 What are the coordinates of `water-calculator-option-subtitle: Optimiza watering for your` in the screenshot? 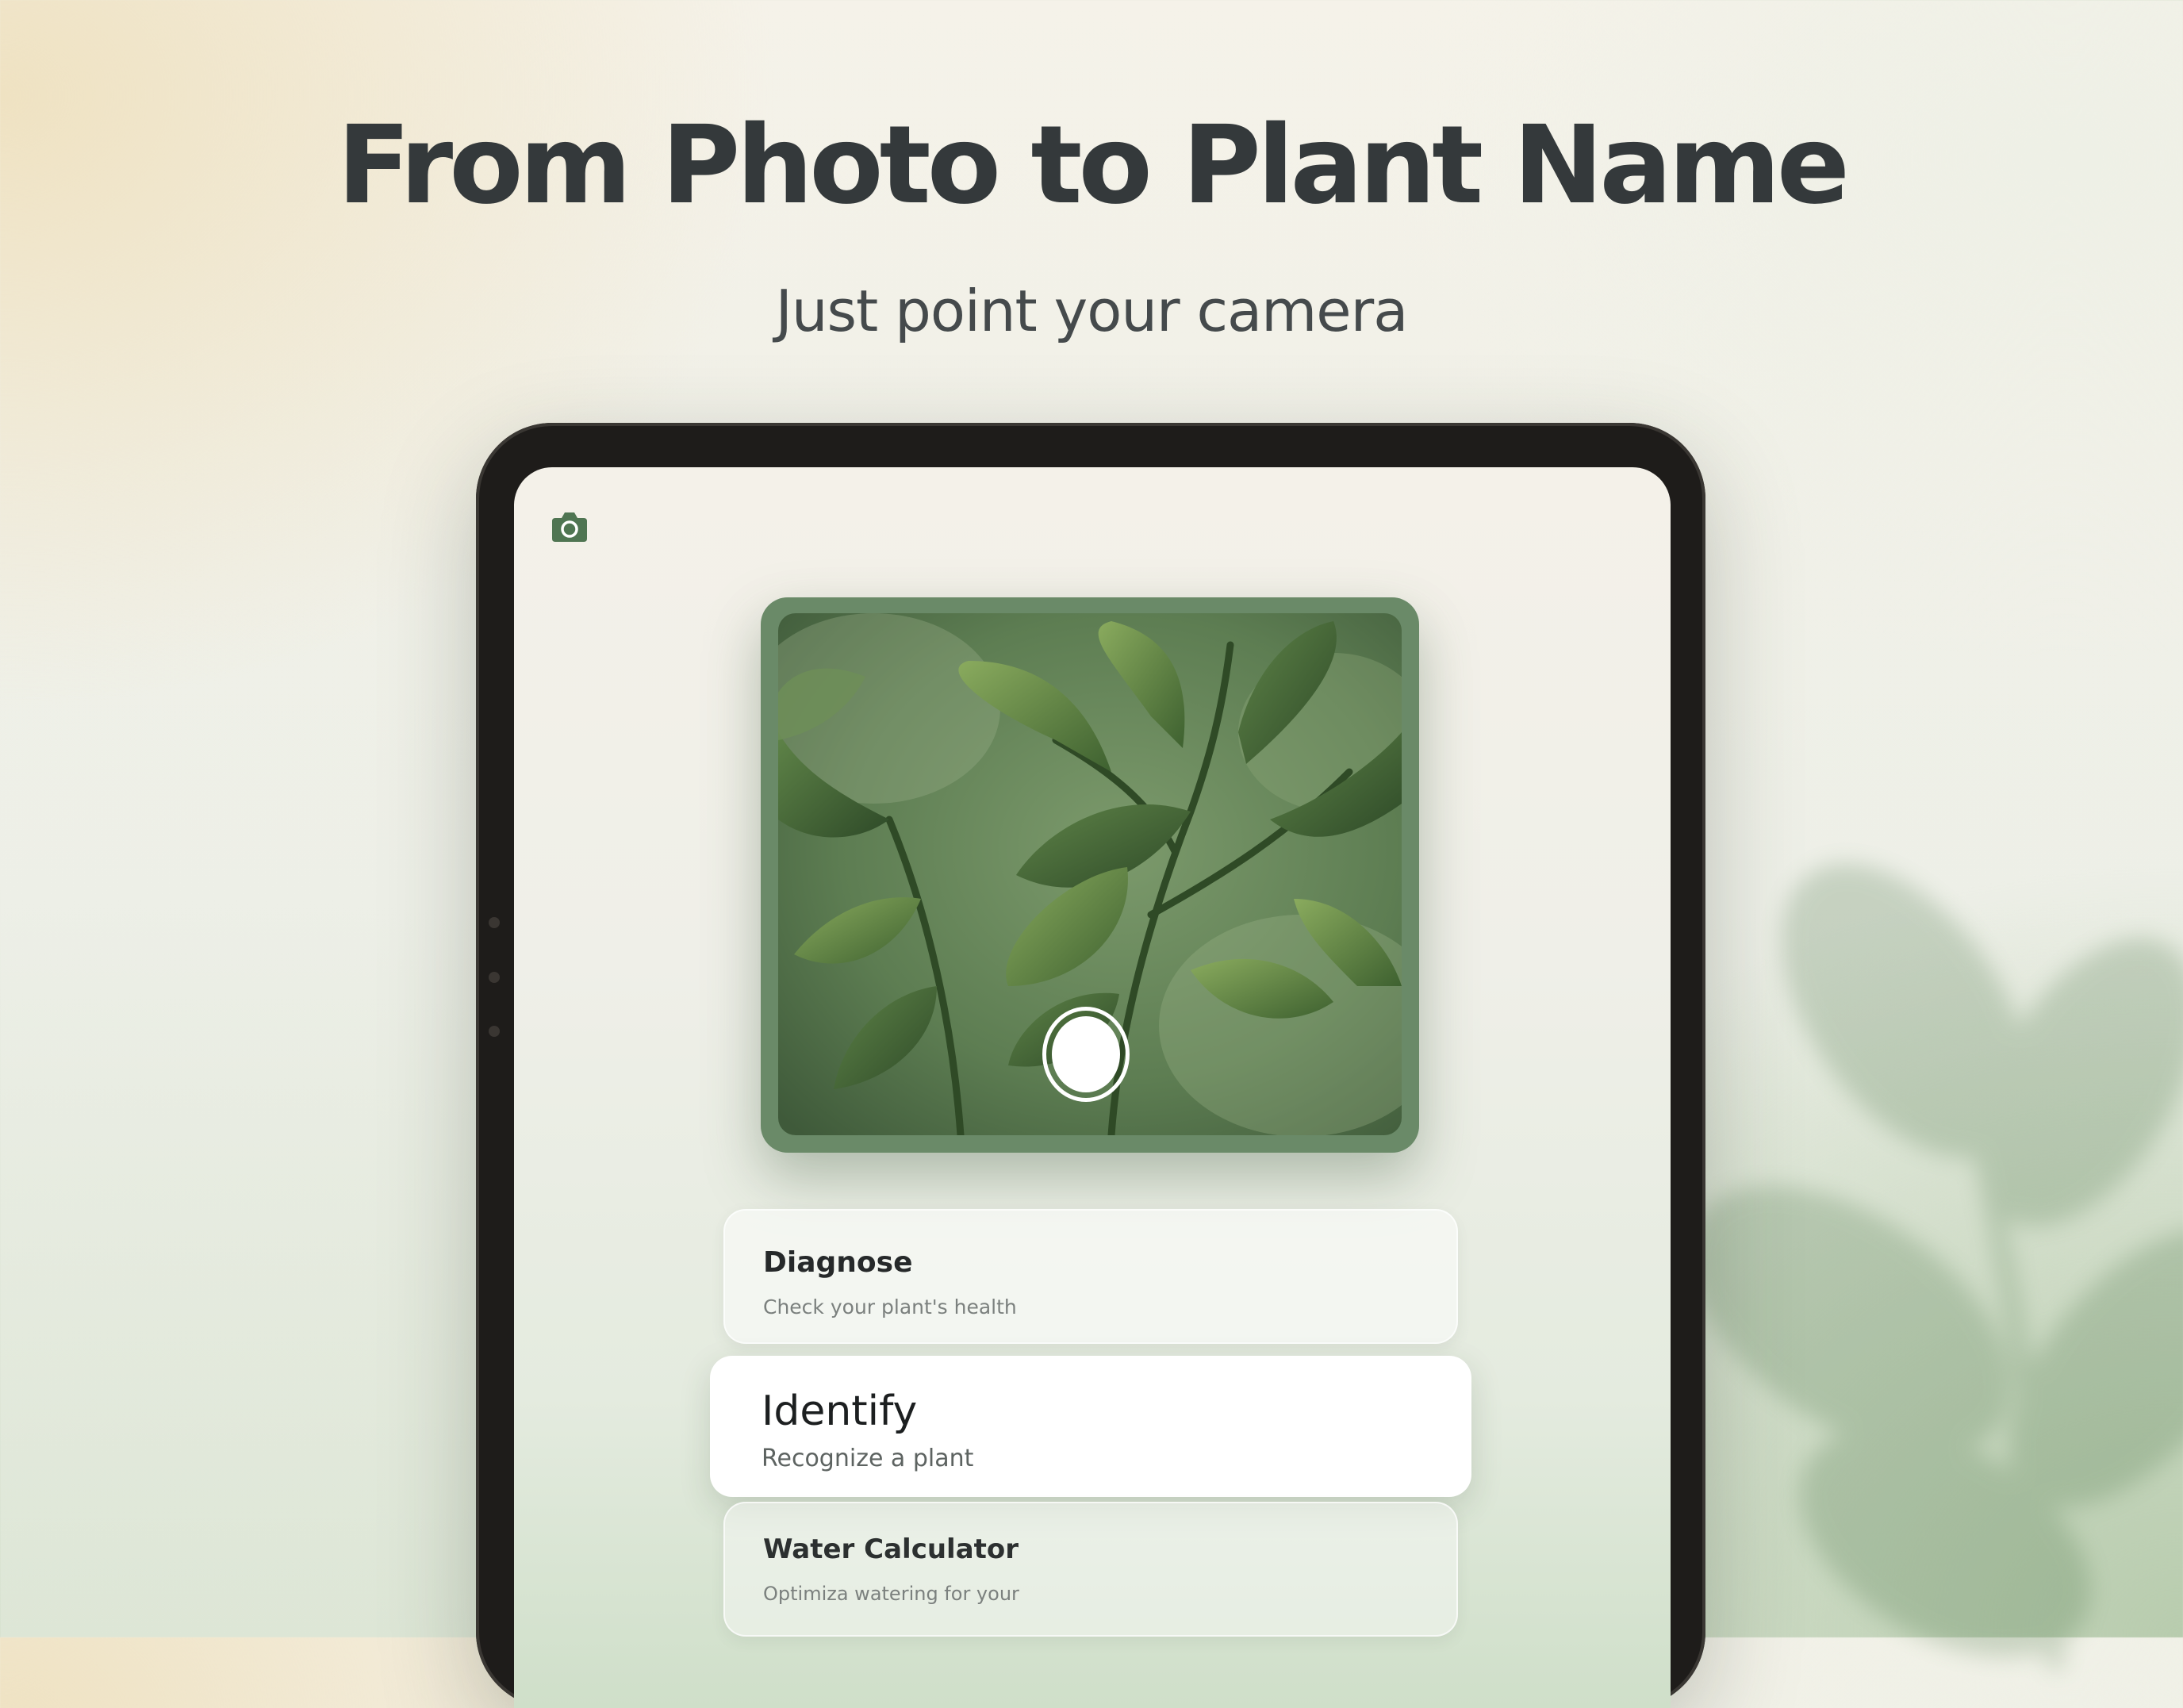 It's located at (891, 1594).